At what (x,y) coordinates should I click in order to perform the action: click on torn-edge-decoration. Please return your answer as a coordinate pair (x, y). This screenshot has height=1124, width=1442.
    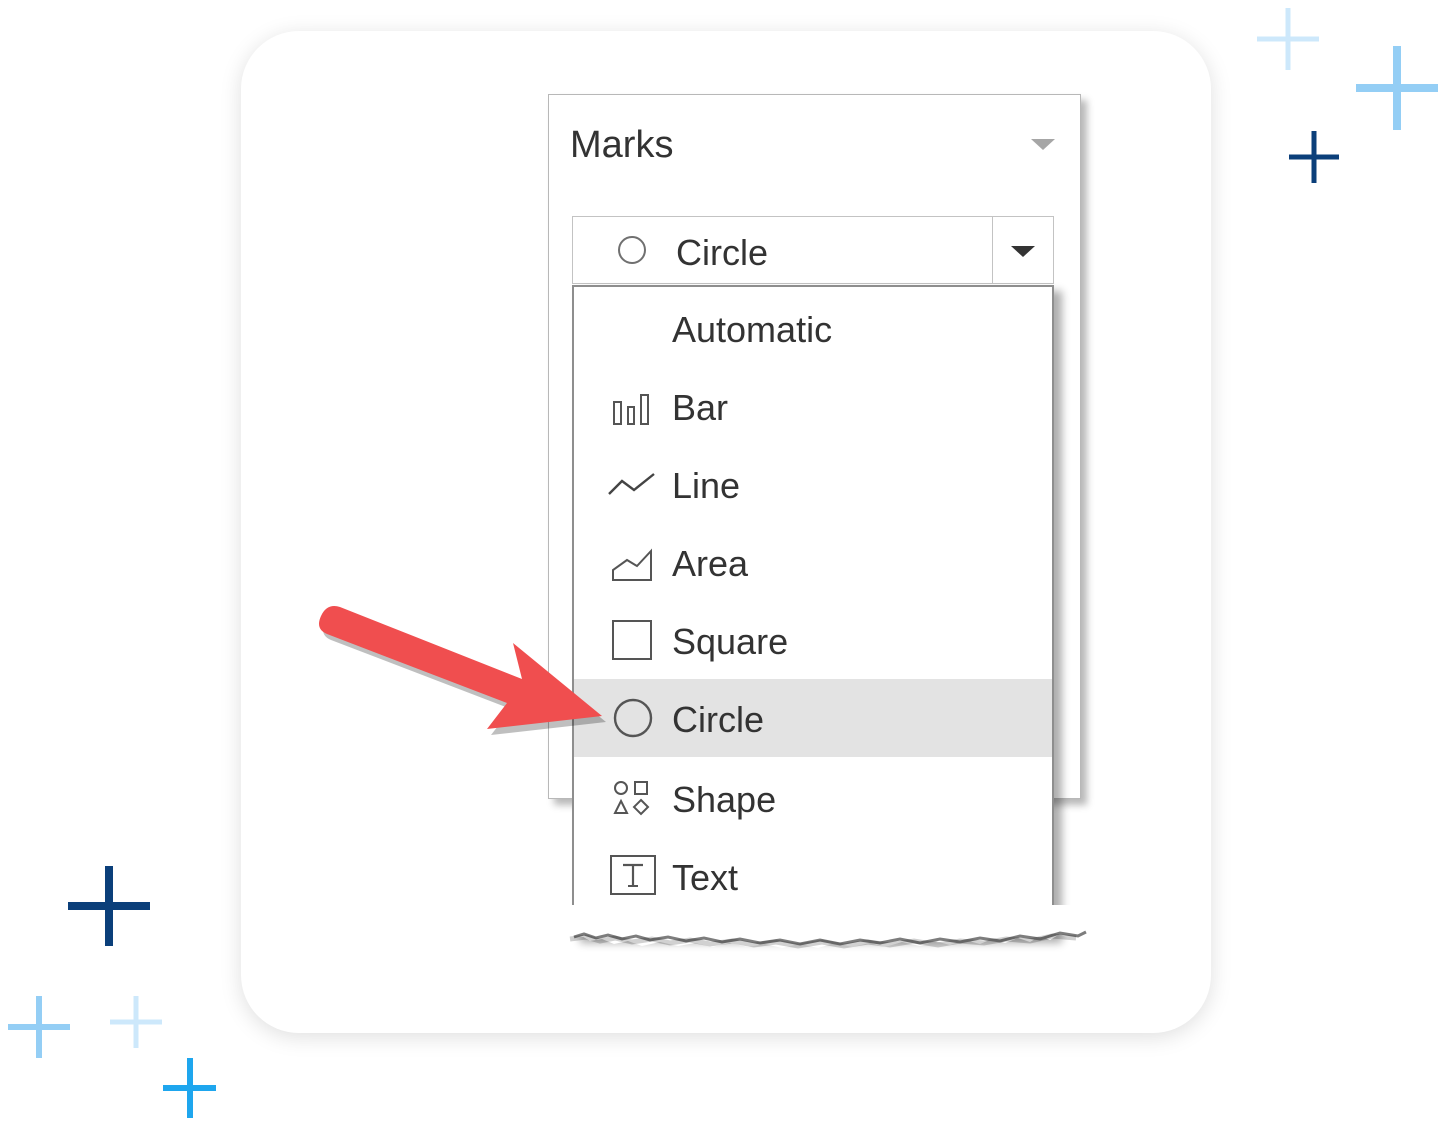
    Looking at the image, I should click on (820, 927).